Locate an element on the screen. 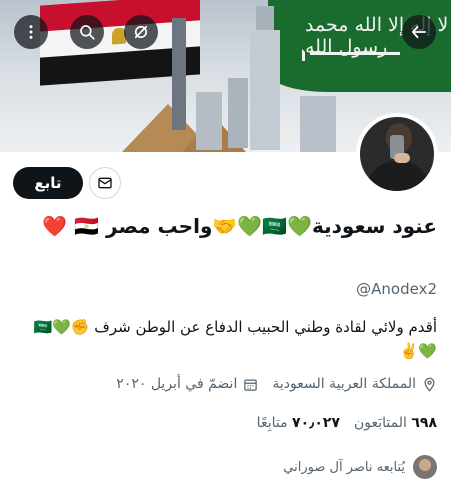 The image size is (451, 500). joined-date: انضمّ في أبريل ٢٠٢٠ is located at coordinates (177, 384).